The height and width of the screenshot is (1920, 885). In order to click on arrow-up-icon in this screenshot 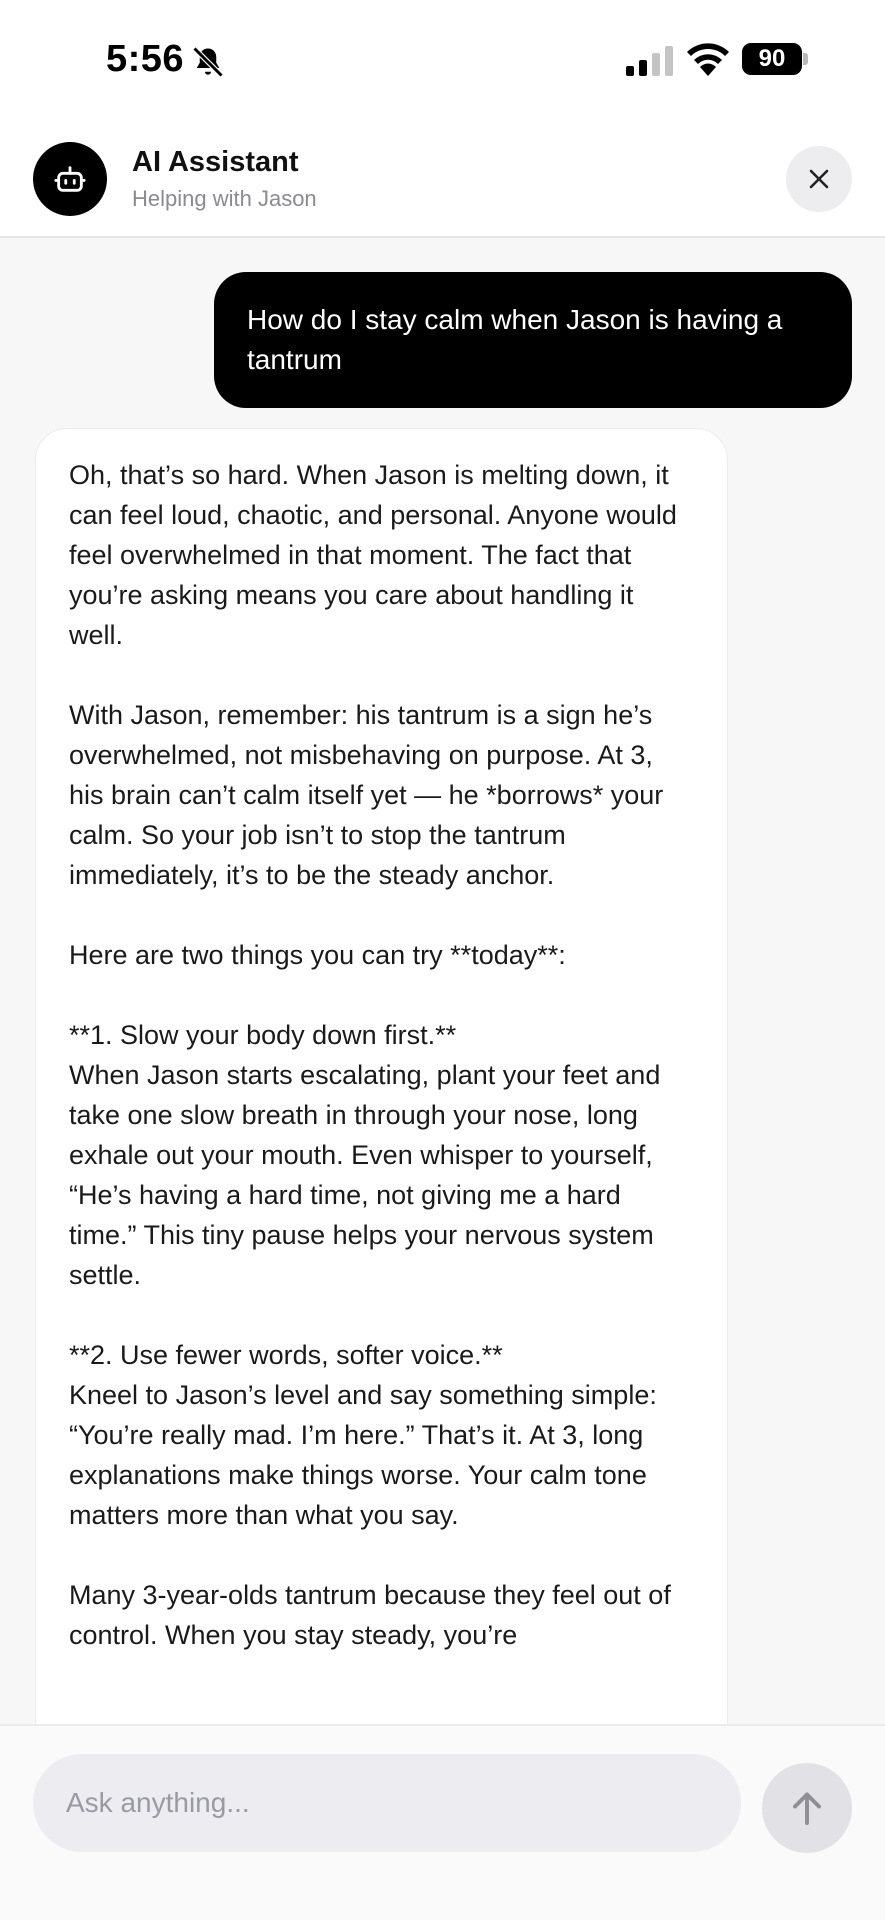, I will do `click(807, 1808)`.